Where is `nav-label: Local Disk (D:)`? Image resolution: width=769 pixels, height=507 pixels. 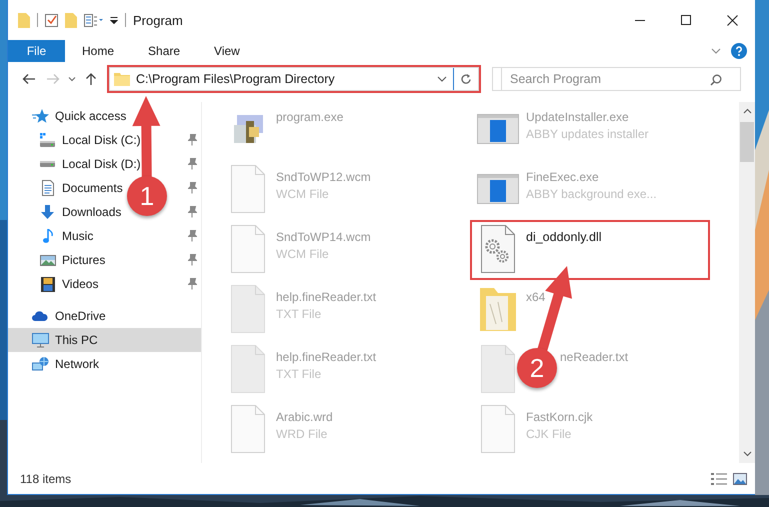 nav-label: Local Disk (D:) is located at coordinates (101, 164).